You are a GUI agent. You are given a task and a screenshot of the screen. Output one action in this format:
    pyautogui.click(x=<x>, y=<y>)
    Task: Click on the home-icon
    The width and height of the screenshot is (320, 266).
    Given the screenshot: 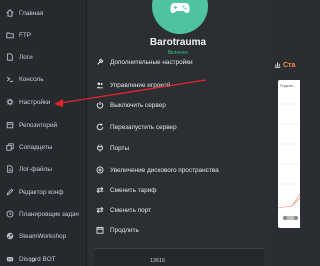 What is the action you would take?
    pyautogui.click(x=10, y=13)
    